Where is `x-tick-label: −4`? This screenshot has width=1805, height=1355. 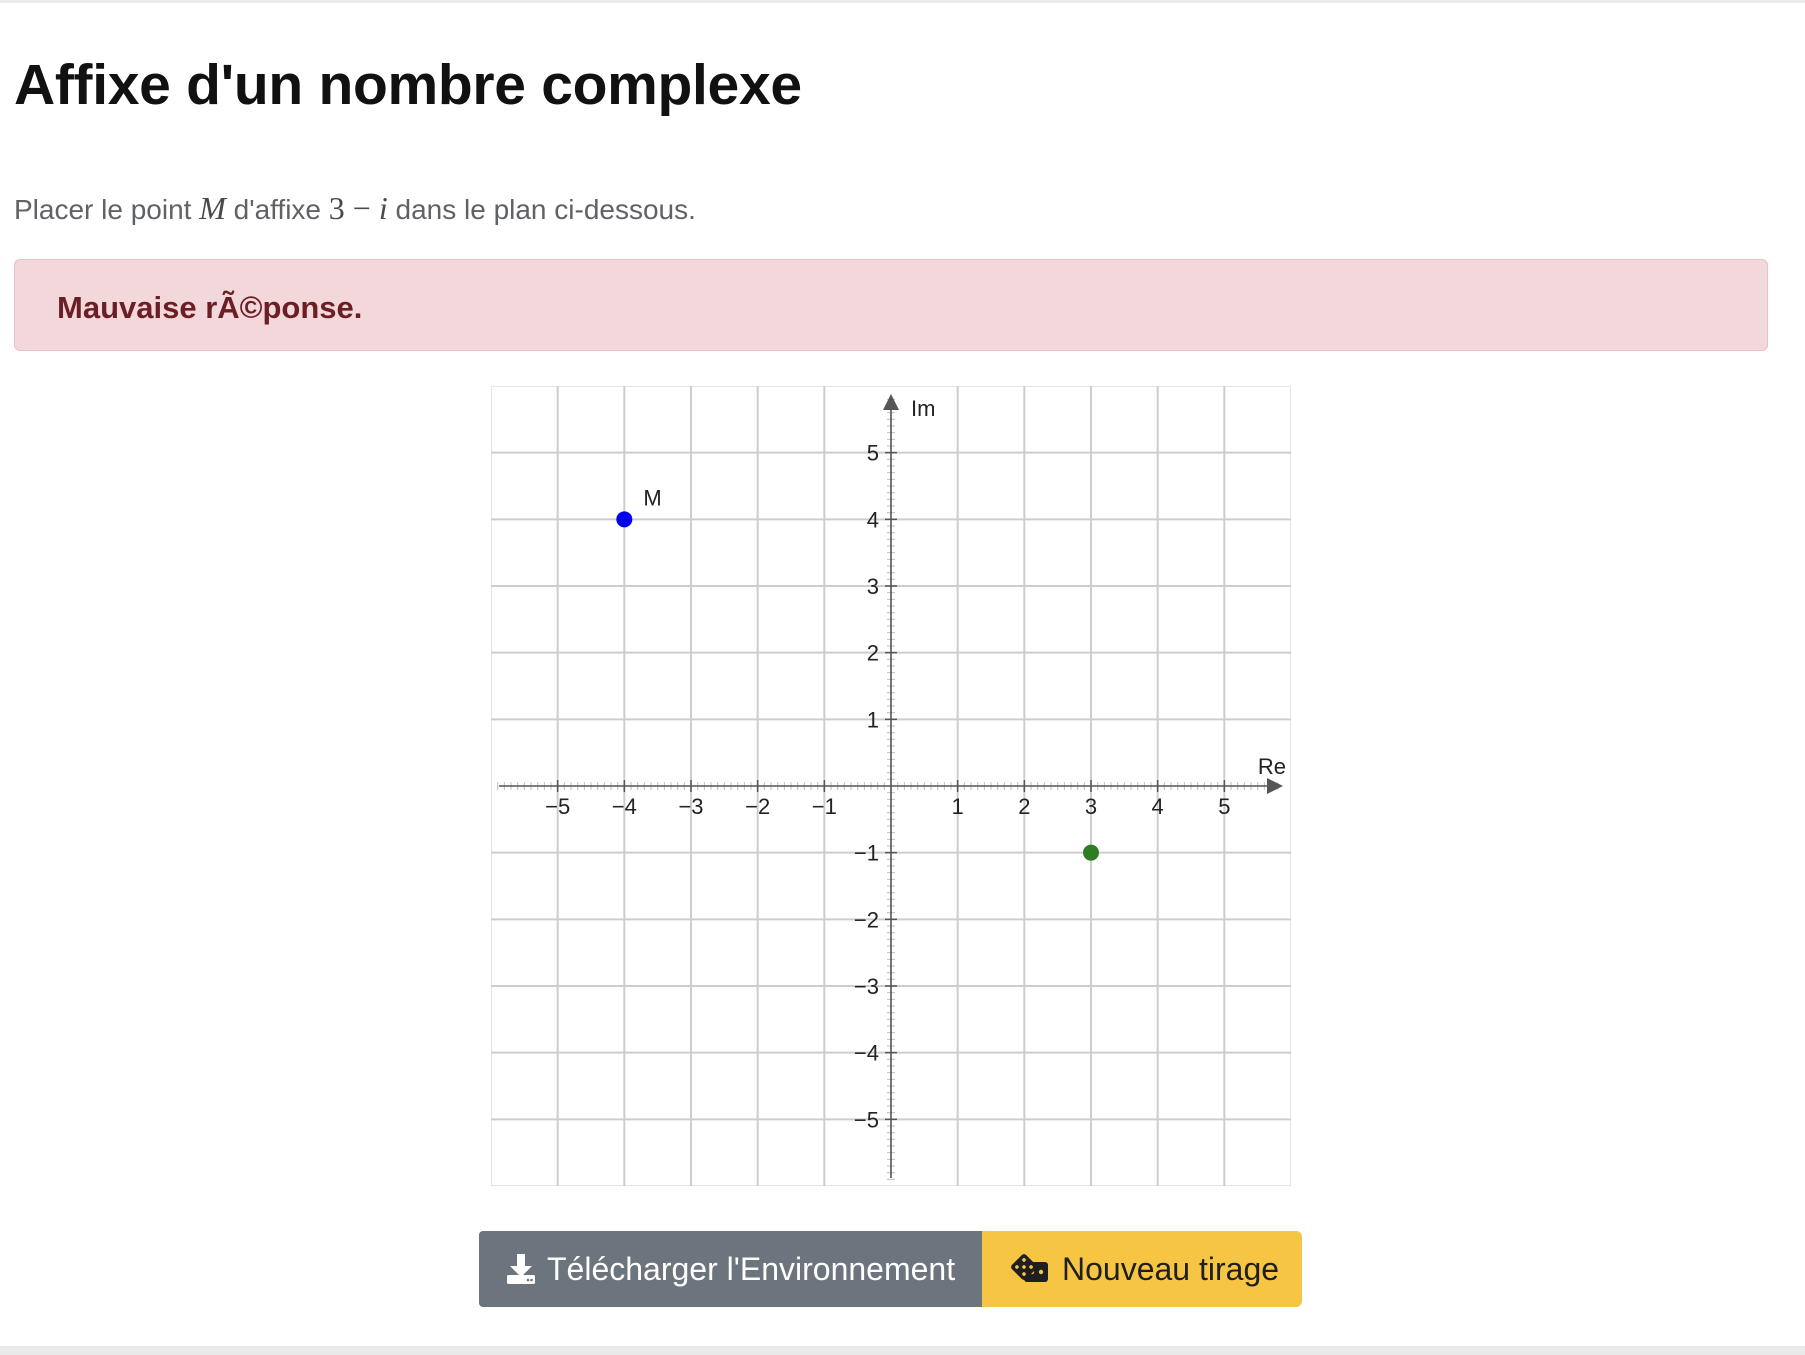
x-tick-label: −4 is located at coordinates (624, 806).